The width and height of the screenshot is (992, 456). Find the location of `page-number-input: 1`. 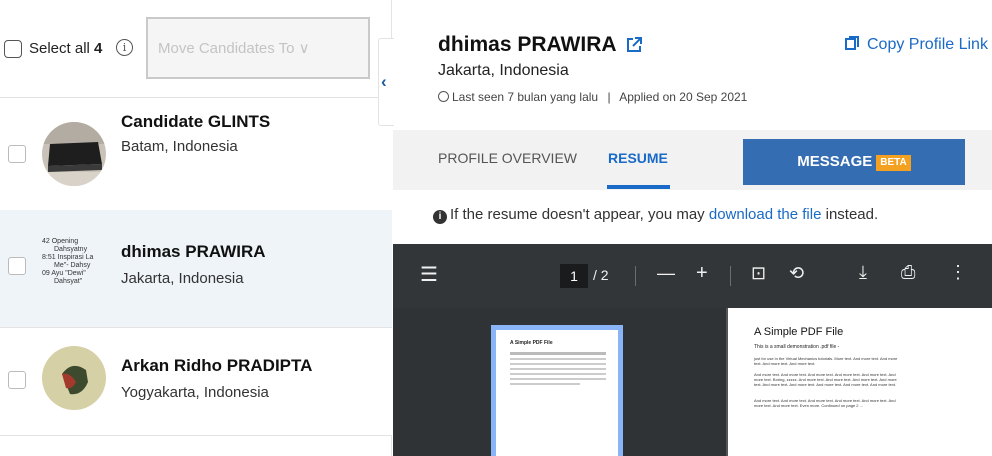

page-number-input: 1 is located at coordinates (574, 276).